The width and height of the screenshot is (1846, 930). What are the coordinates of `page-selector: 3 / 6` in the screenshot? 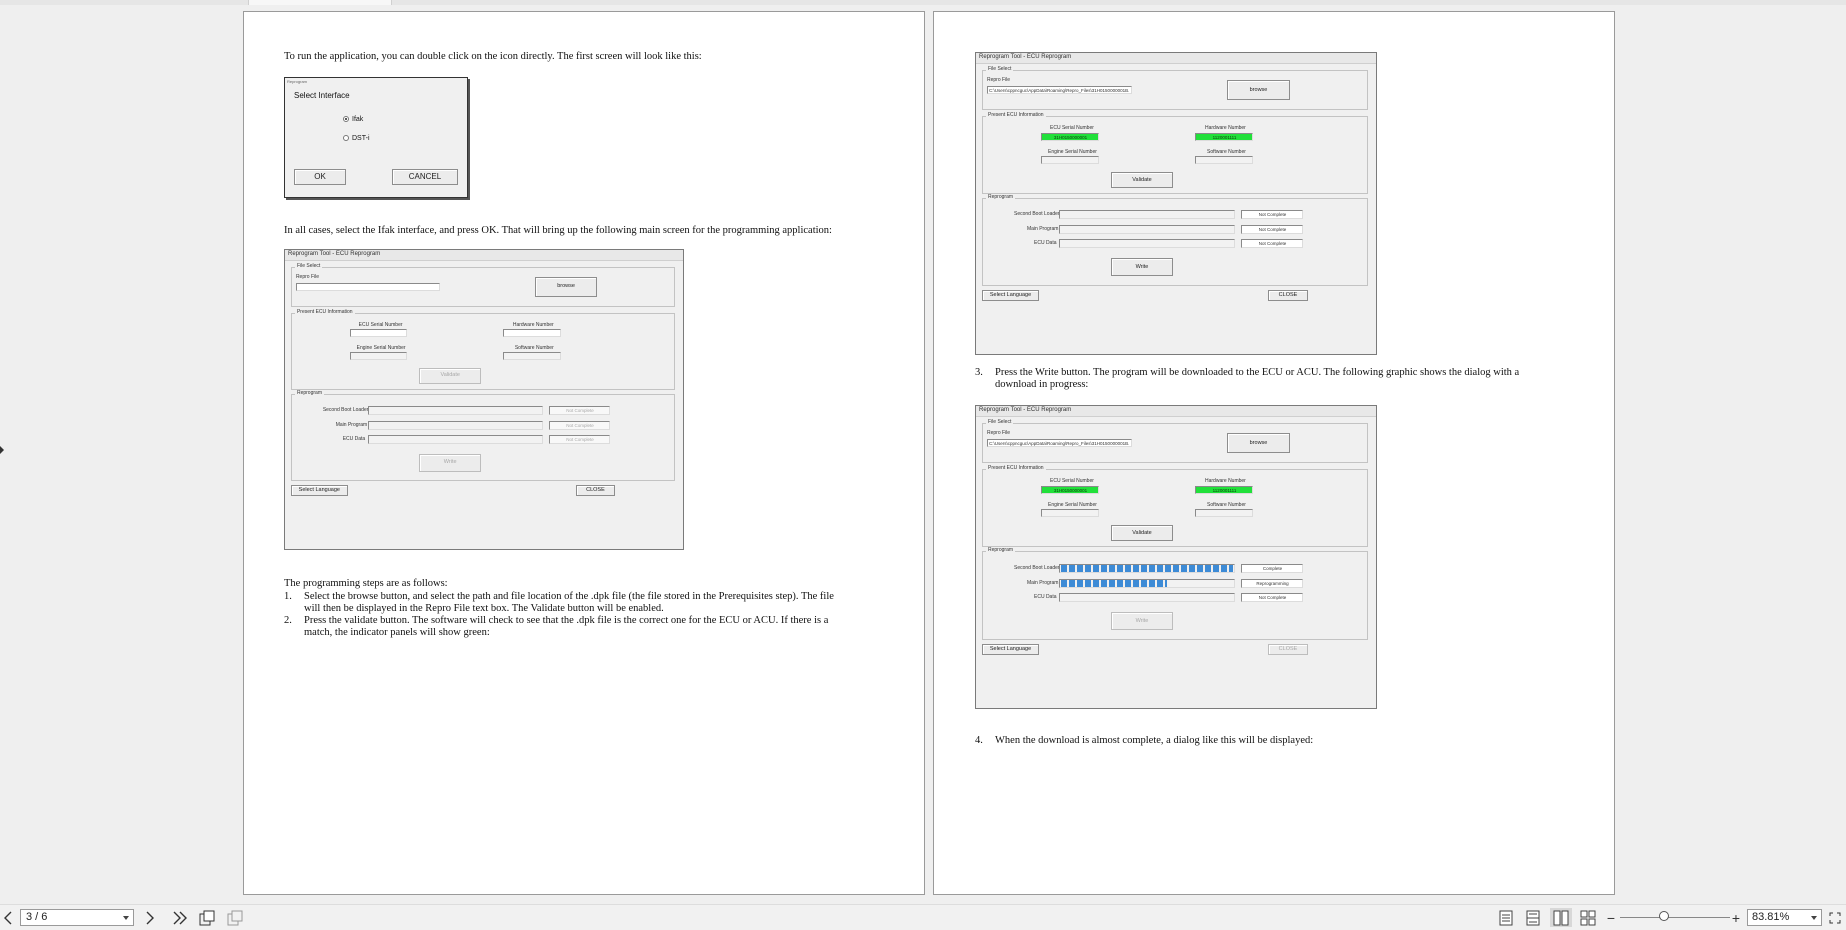 It's located at (77, 917).